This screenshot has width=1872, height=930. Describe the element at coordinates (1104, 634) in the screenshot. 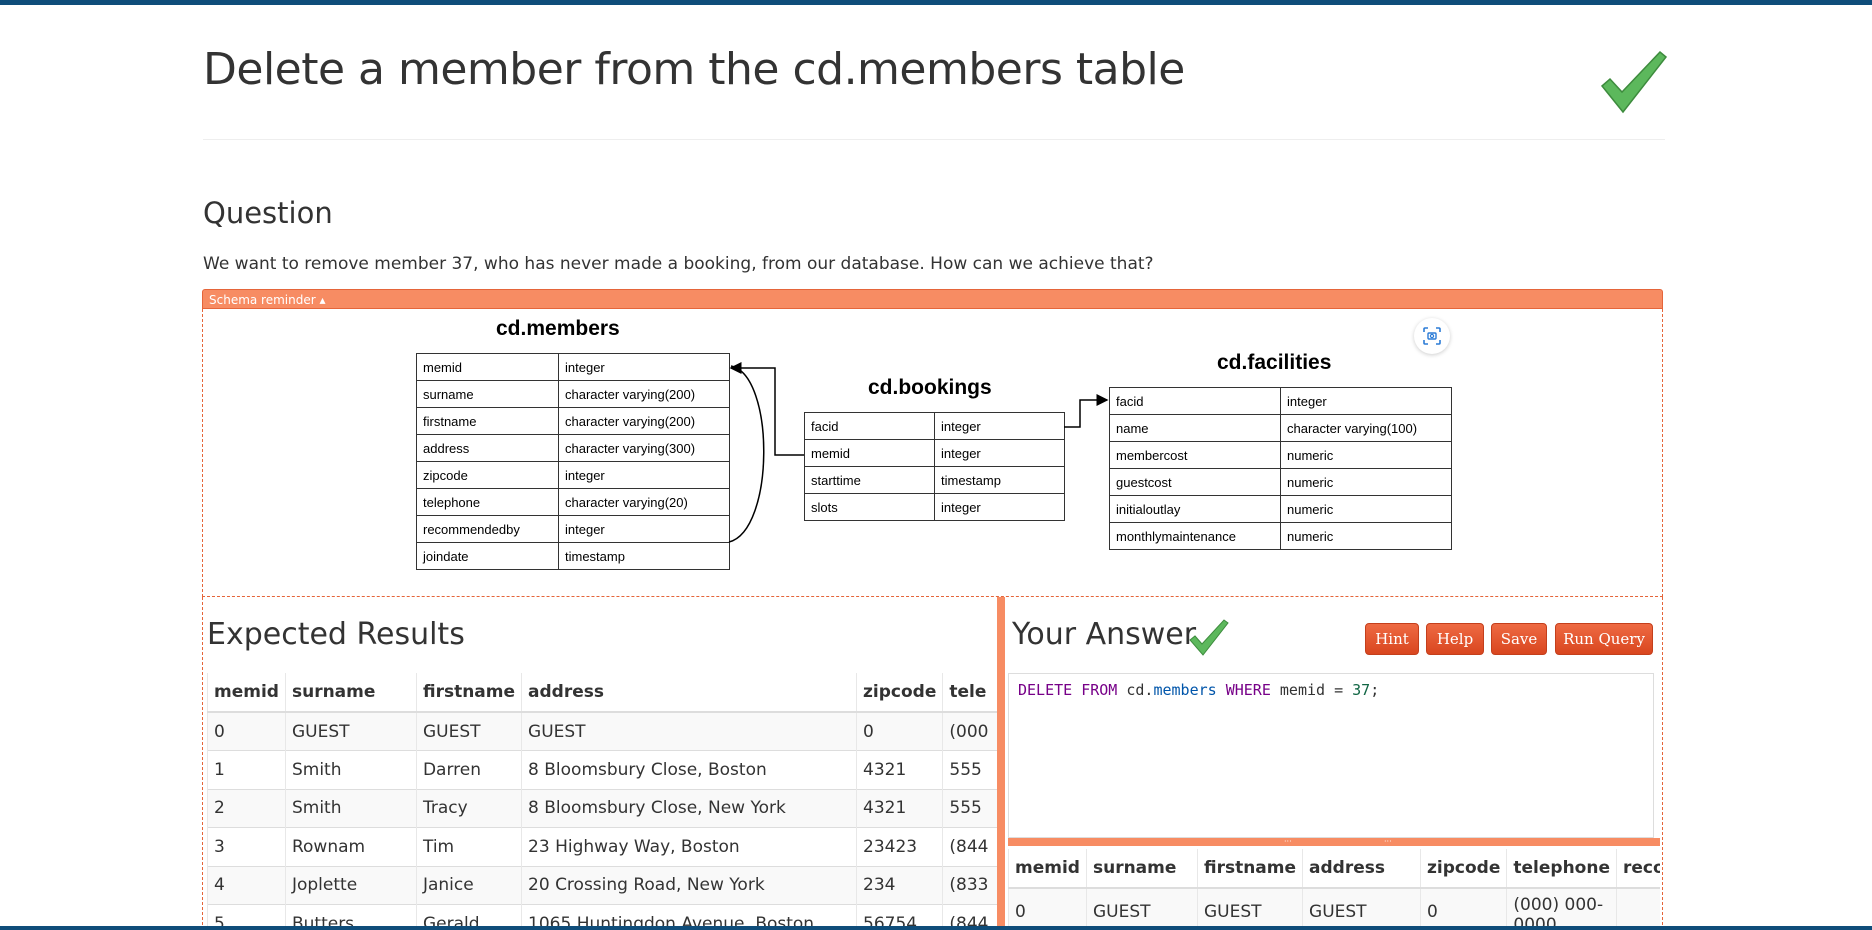

I see `your-answer-heading: Your Answer` at that location.